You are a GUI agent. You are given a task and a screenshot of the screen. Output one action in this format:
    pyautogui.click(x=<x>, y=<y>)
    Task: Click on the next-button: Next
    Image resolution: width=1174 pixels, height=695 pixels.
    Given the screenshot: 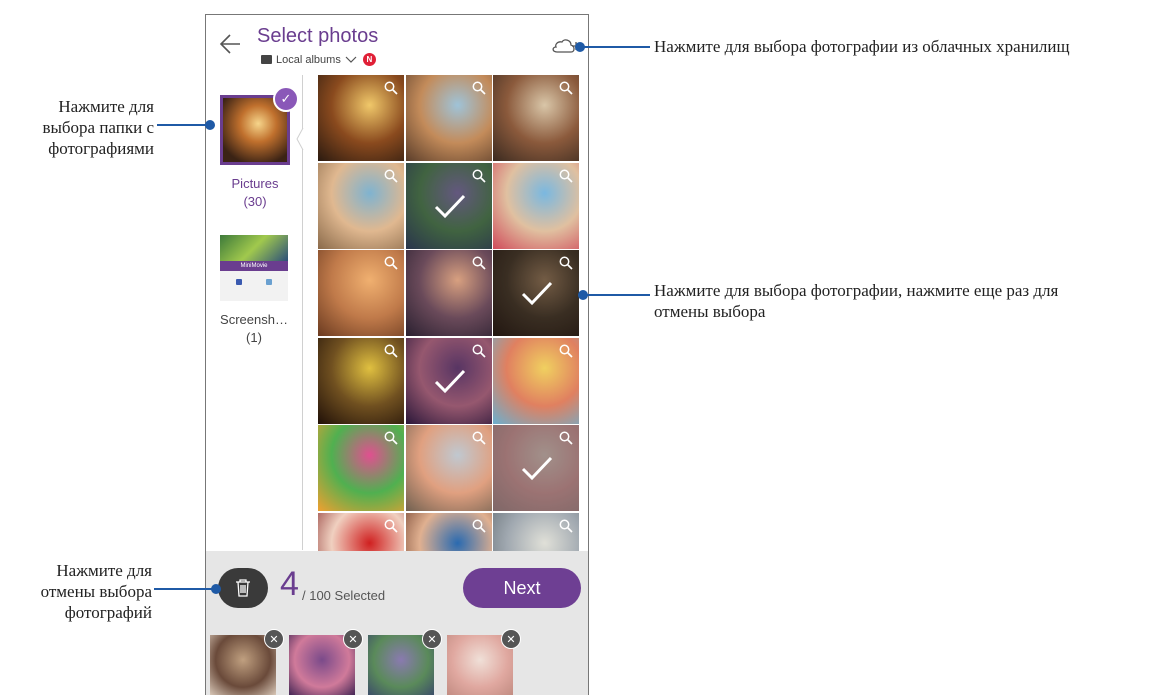 What is the action you would take?
    pyautogui.click(x=522, y=588)
    